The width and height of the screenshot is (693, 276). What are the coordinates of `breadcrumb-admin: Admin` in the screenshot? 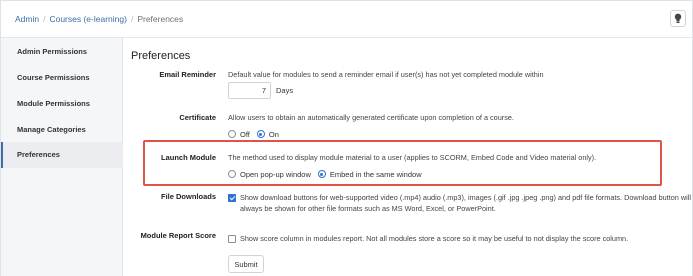 It's located at (27, 19).